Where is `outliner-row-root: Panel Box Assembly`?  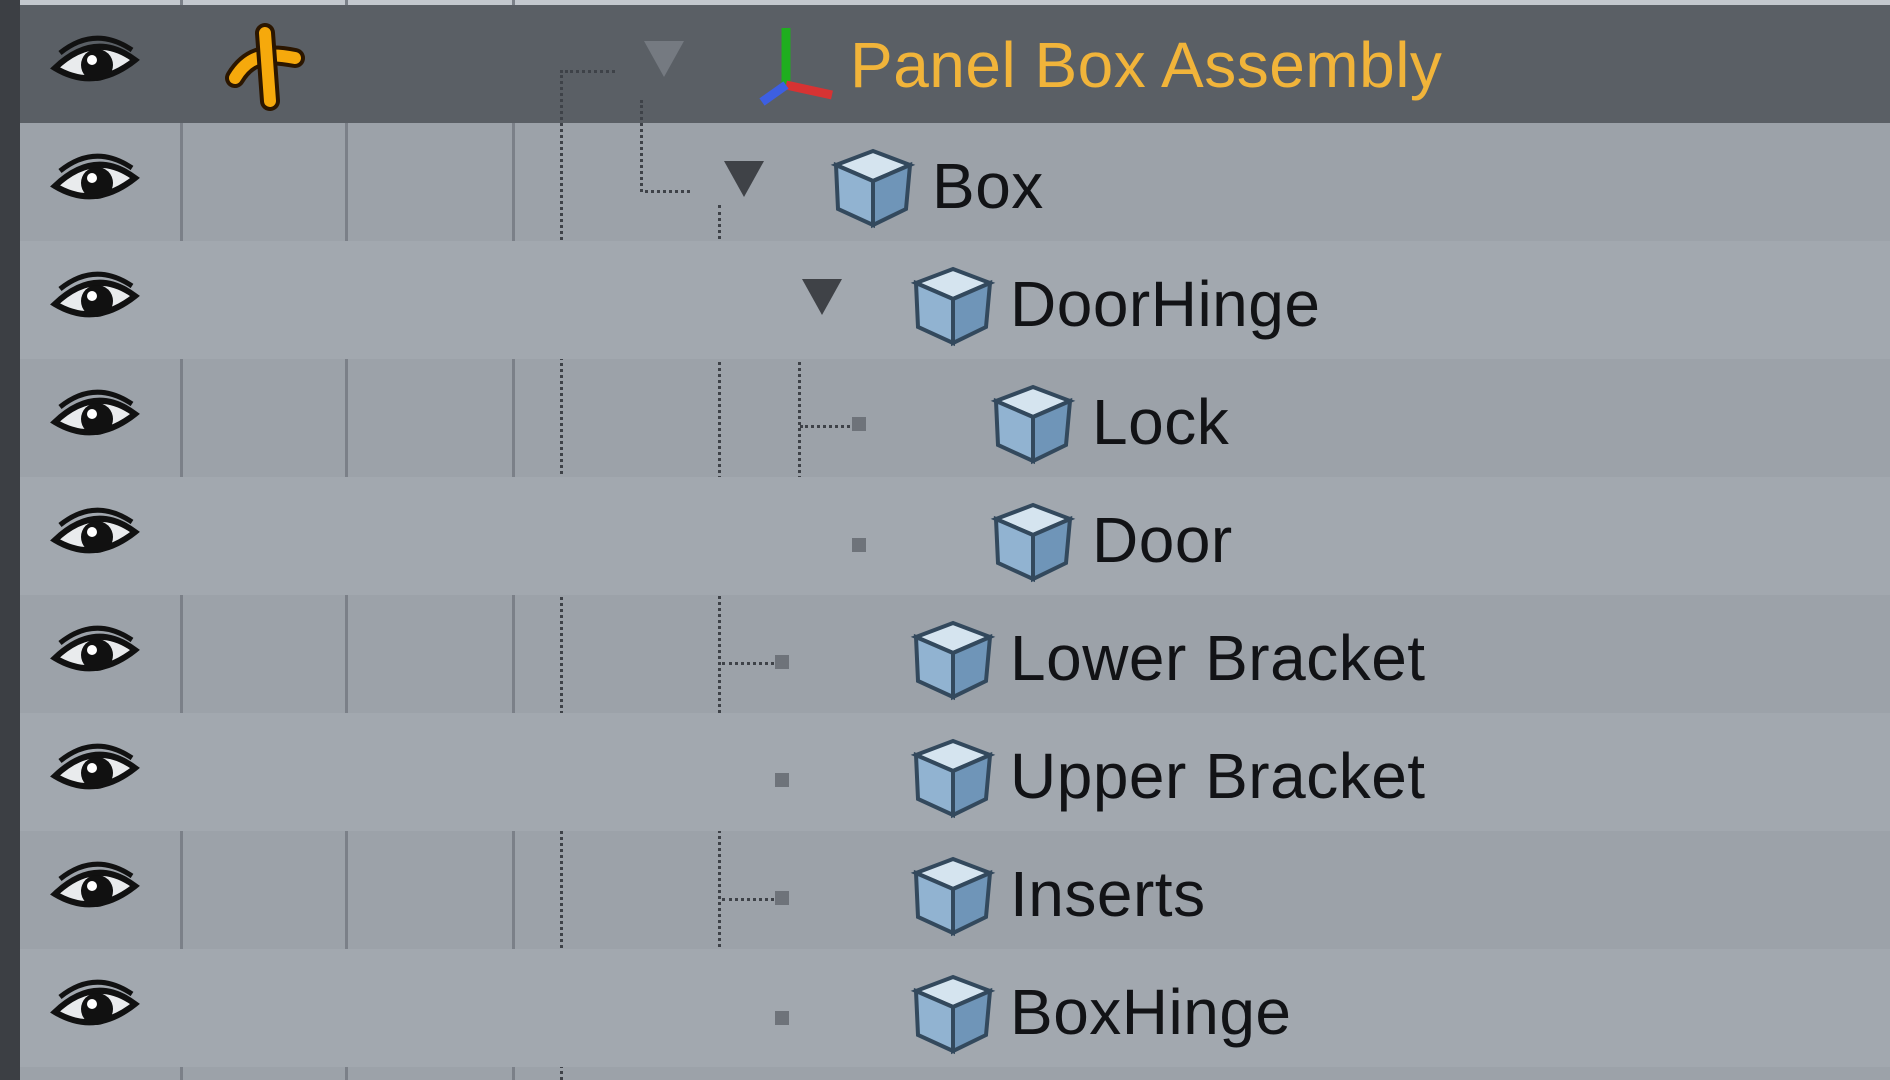
outliner-row-root: Panel Box Assembly is located at coordinates (955, 64).